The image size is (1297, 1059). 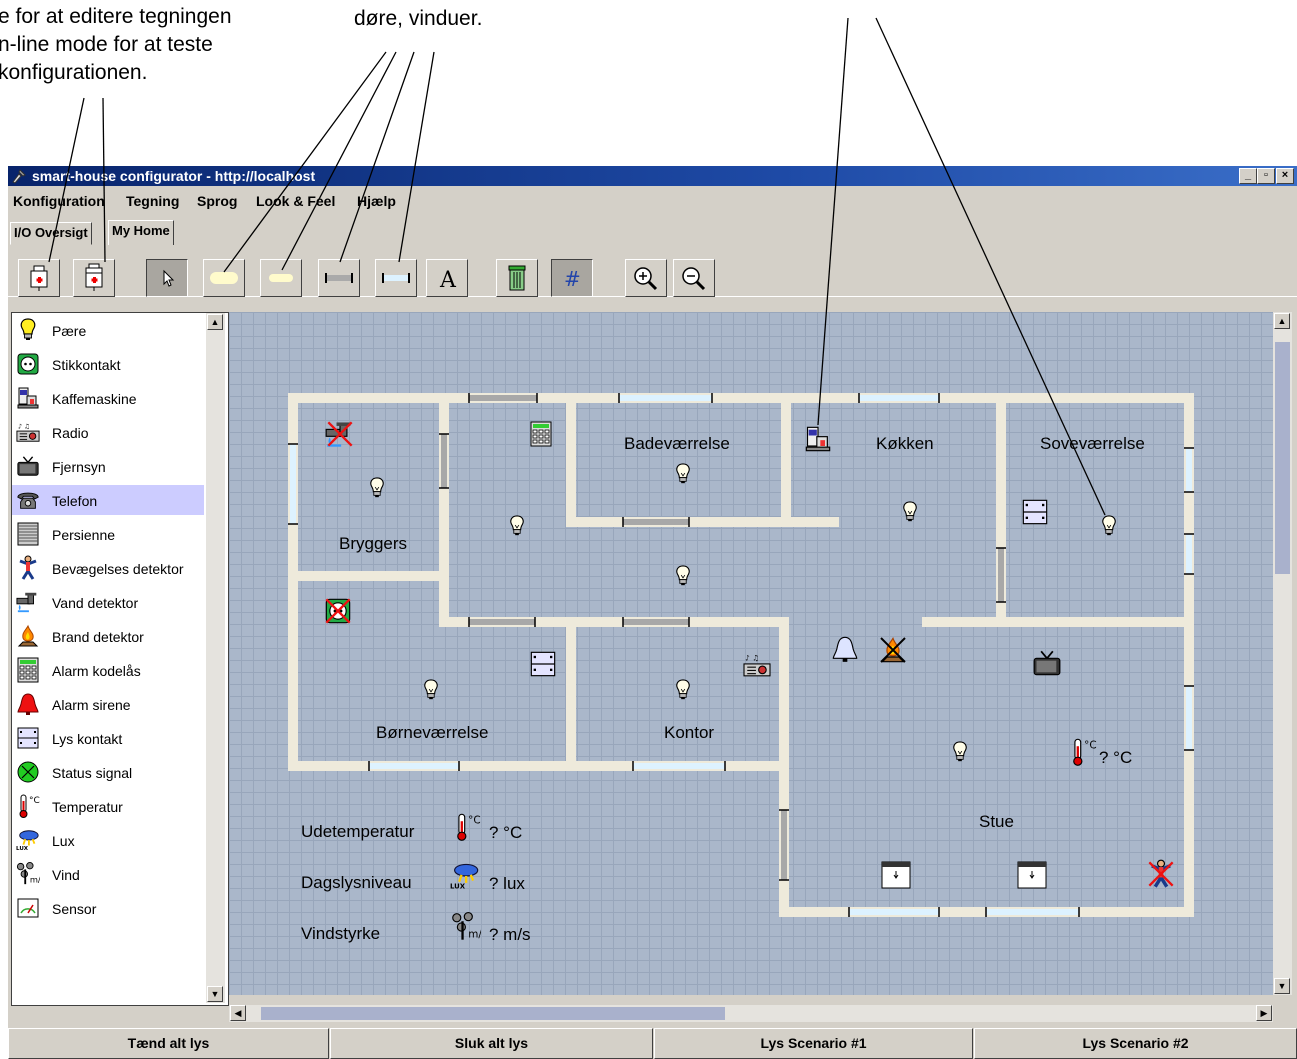 I want to click on canvas-scroll-left-button: ◀, so click(x=238, y=1013).